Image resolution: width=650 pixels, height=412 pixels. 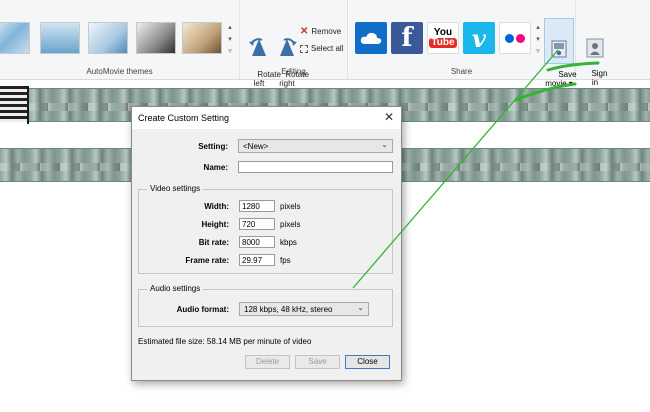 What do you see at coordinates (175, 188) in the screenshot?
I see `video-settings-legend: Video settings` at bounding box center [175, 188].